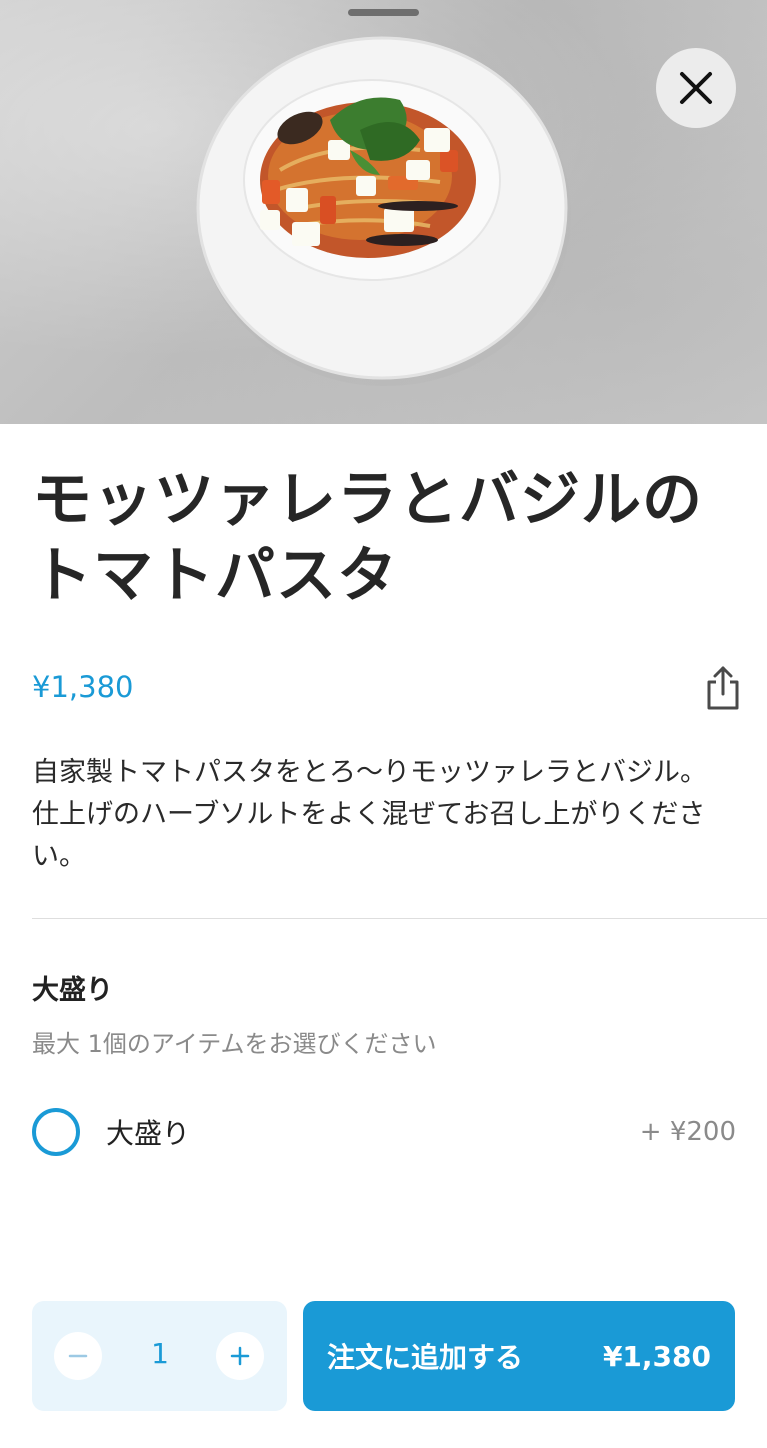 This screenshot has width=767, height=1448. I want to click on option-row-large: 大盛り + ¥200, so click(384, 1132).